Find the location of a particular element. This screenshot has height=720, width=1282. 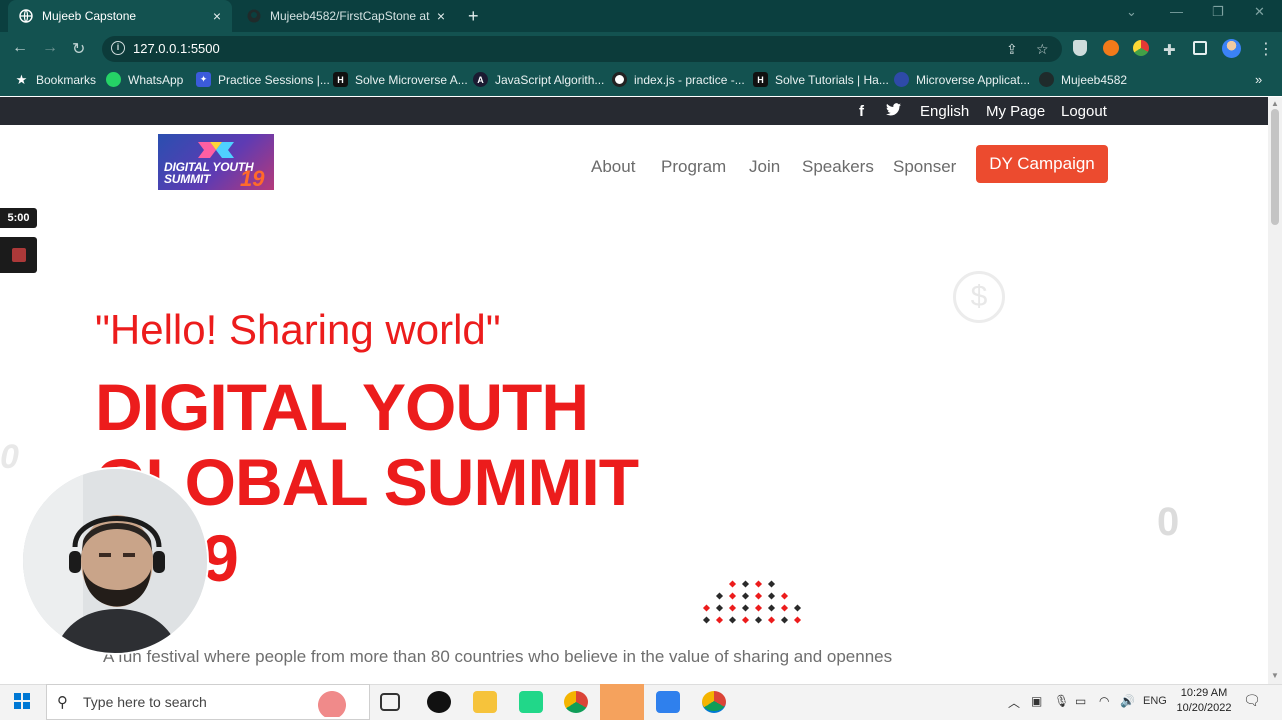

bookmark-item: WhatsApp is located at coordinates (144, 79).